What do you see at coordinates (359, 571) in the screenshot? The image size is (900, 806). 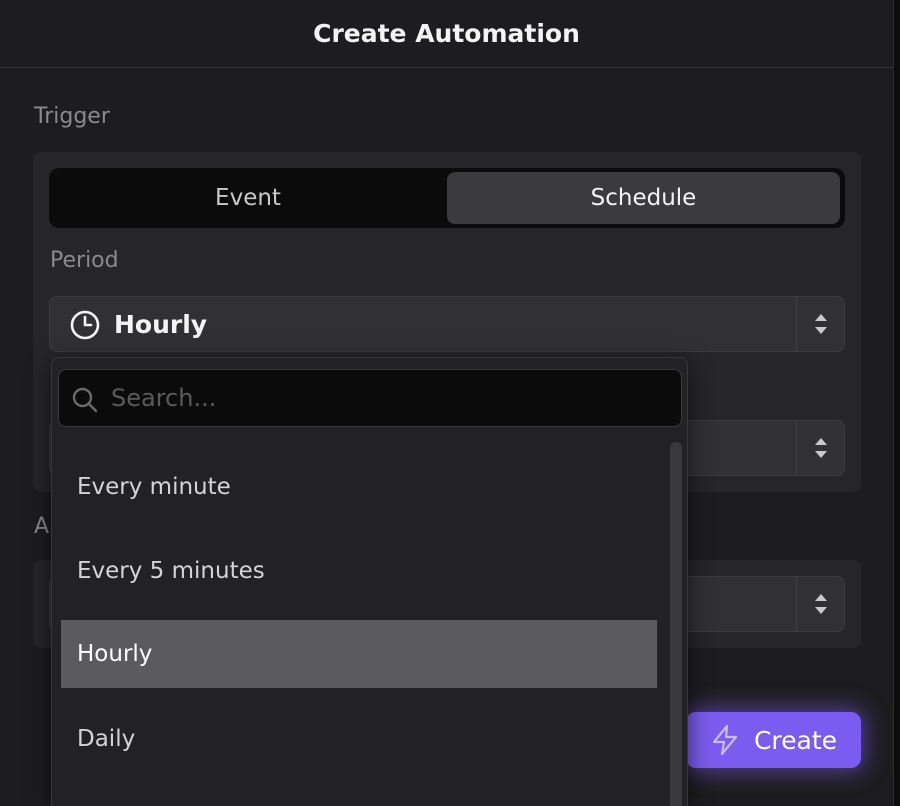 I see `option-every-5-minutes: Every 5 minutes` at bounding box center [359, 571].